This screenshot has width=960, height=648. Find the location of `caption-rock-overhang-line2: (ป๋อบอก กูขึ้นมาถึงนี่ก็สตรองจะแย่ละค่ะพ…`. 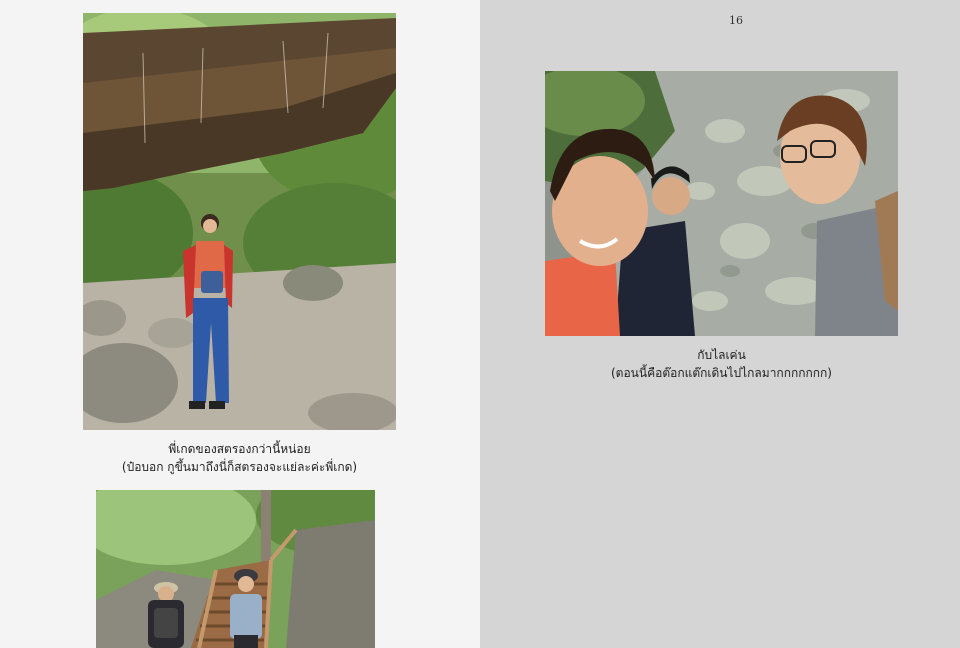

caption-rock-overhang-line2: (ป๋อบอก กูขึ้นมาถึงนี่ก็สตรองจะแย่ละค่ะพ… is located at coordinates (239, 467).